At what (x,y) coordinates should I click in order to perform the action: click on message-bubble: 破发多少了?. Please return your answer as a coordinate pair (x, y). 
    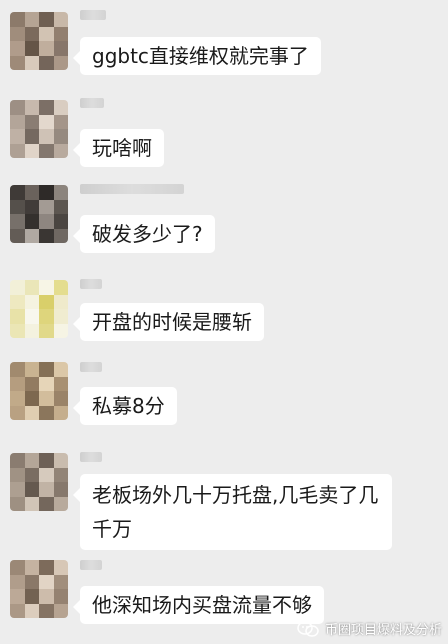
    Looking at the image, I should click on (144, 234).